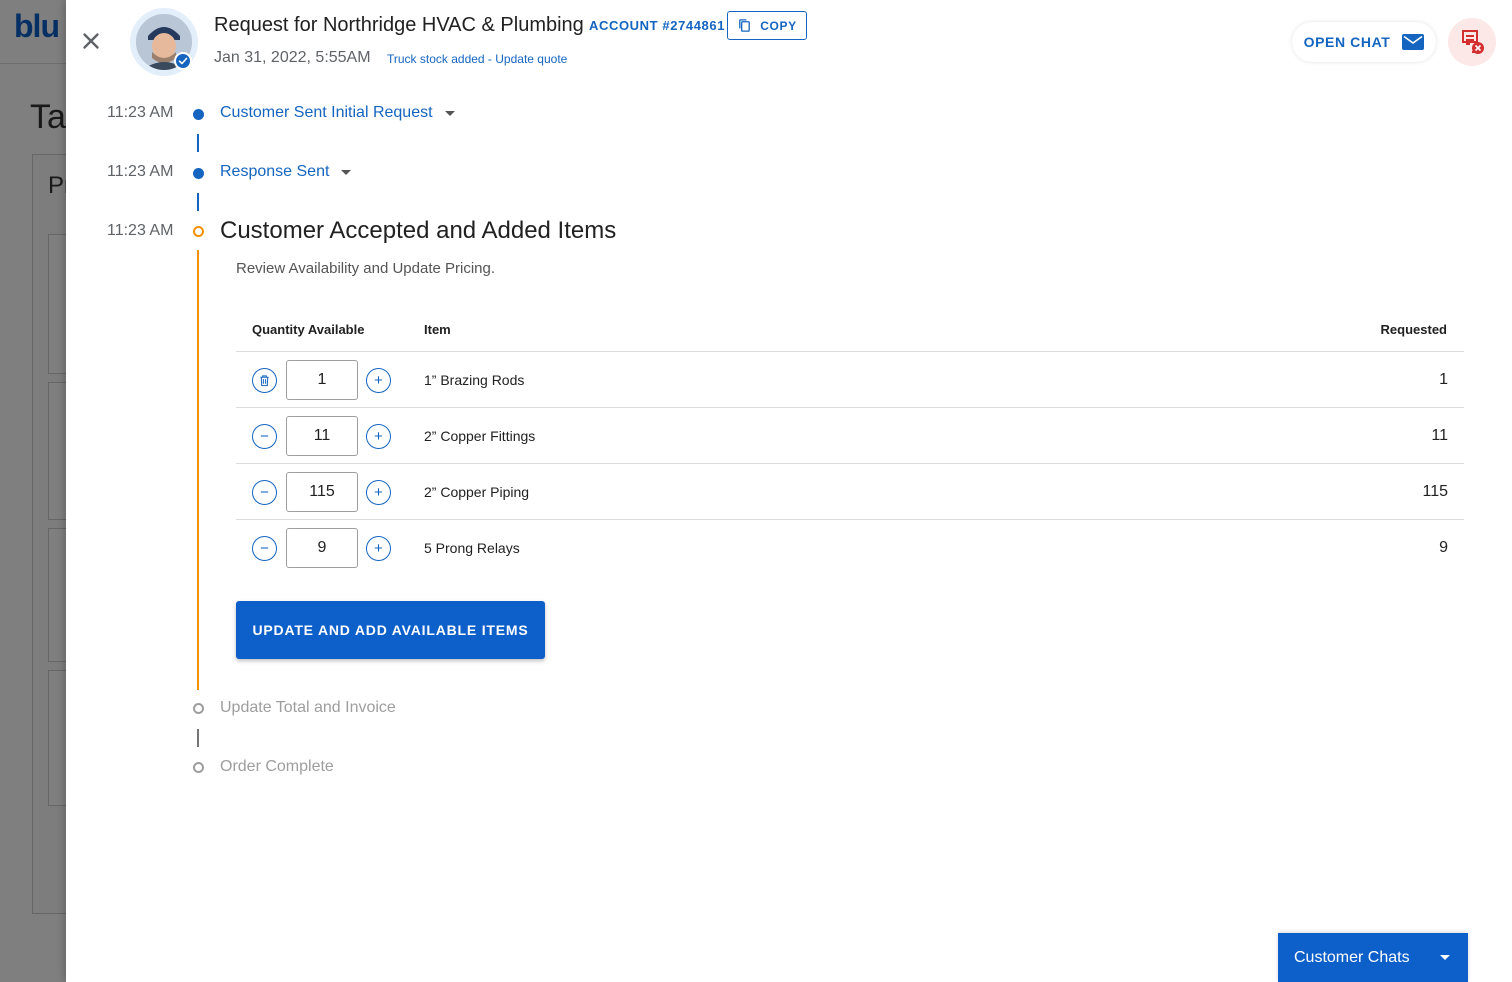  Describe the element at coordinates (183, 61) in the screenshot. I see `verified-badge-icon` at that location.